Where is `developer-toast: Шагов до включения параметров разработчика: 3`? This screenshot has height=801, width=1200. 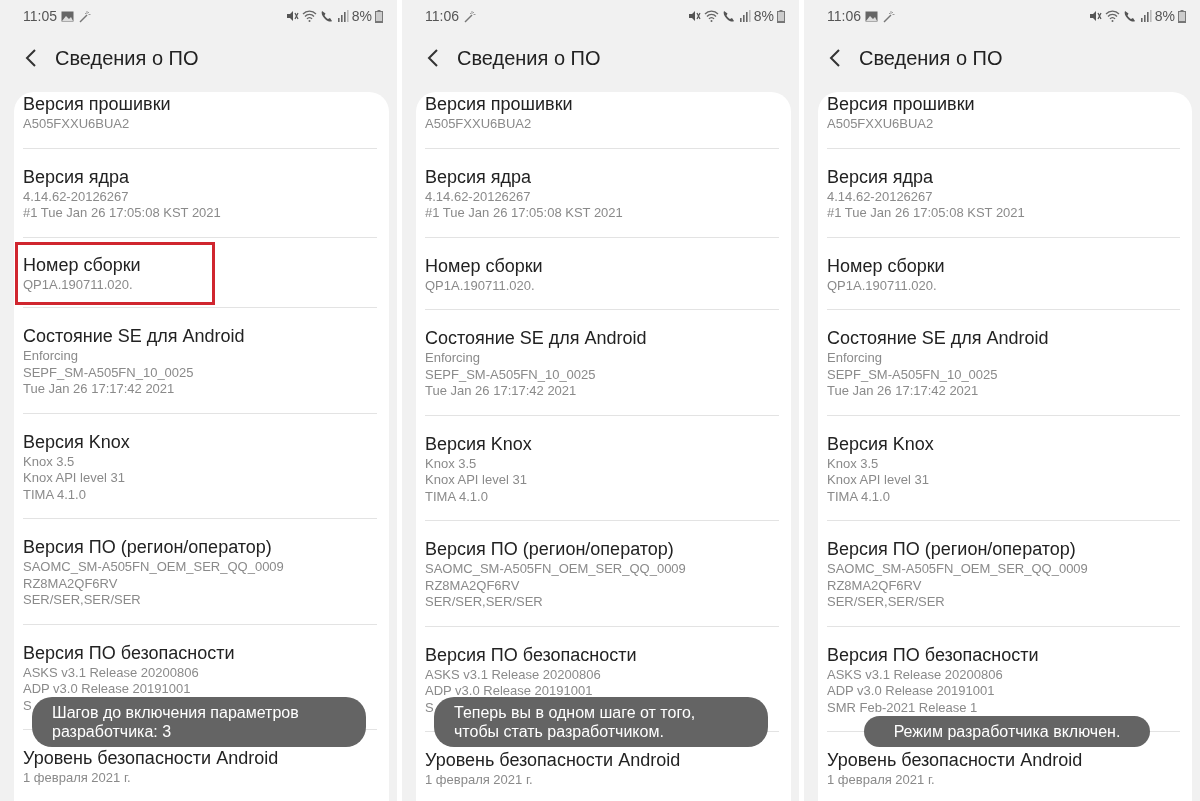 developer-toast: Шагов до включения параметров разработчика: 3 is located at coordinates (199, 722).